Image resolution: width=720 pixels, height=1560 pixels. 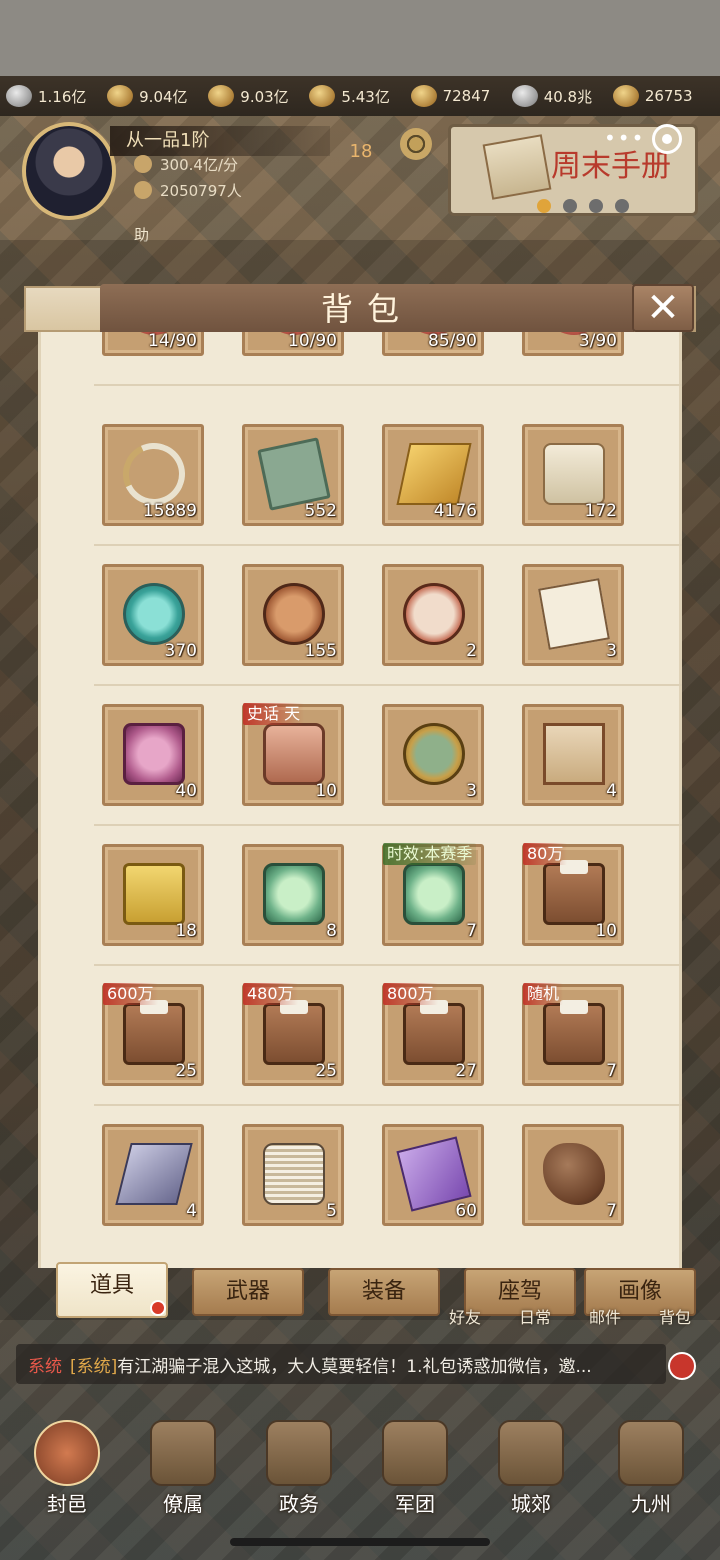 What do you see at coordinates (570, 1319) in the screenshot?
I see `quick-links: 好友 日常 邮件 背包` at bounding box center [570, 1319].